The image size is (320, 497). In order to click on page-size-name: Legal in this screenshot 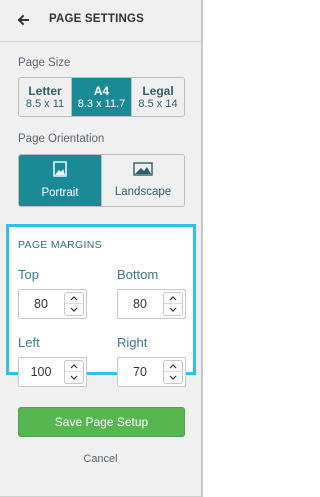, I will do `click(158, 90)`.